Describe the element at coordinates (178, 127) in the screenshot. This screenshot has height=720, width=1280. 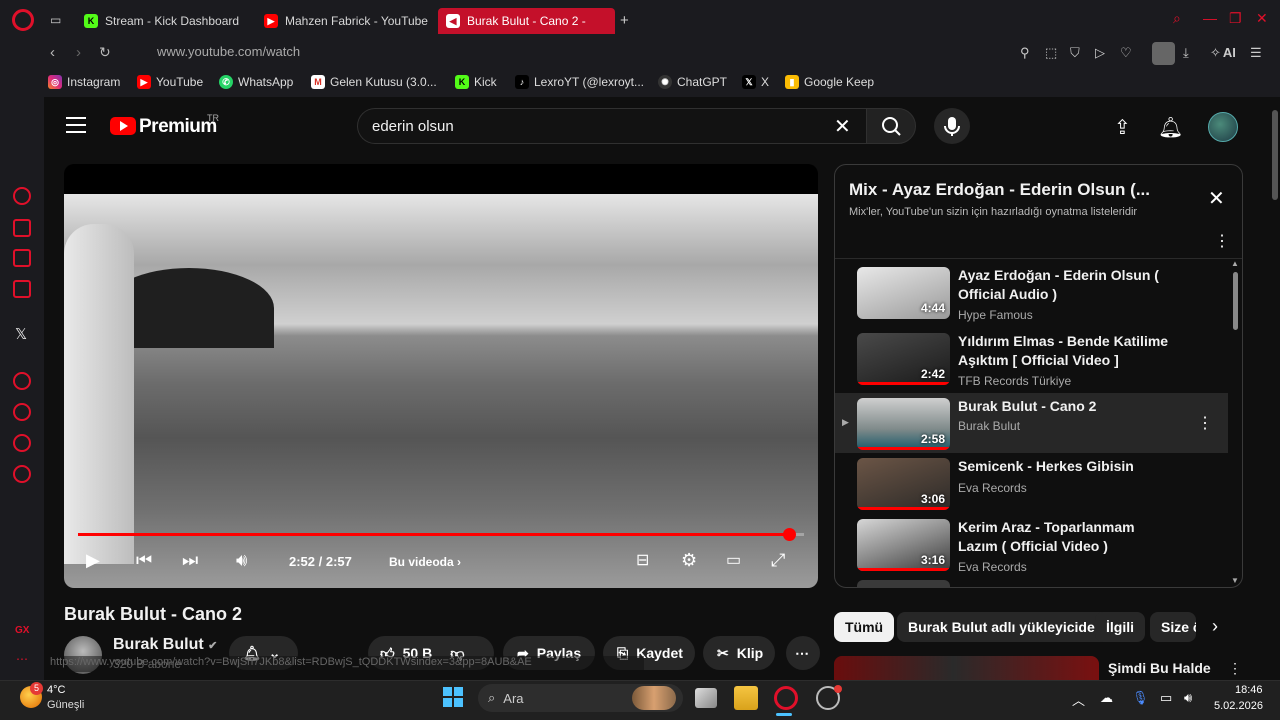
I see `brand-premium: Premium` at that location.